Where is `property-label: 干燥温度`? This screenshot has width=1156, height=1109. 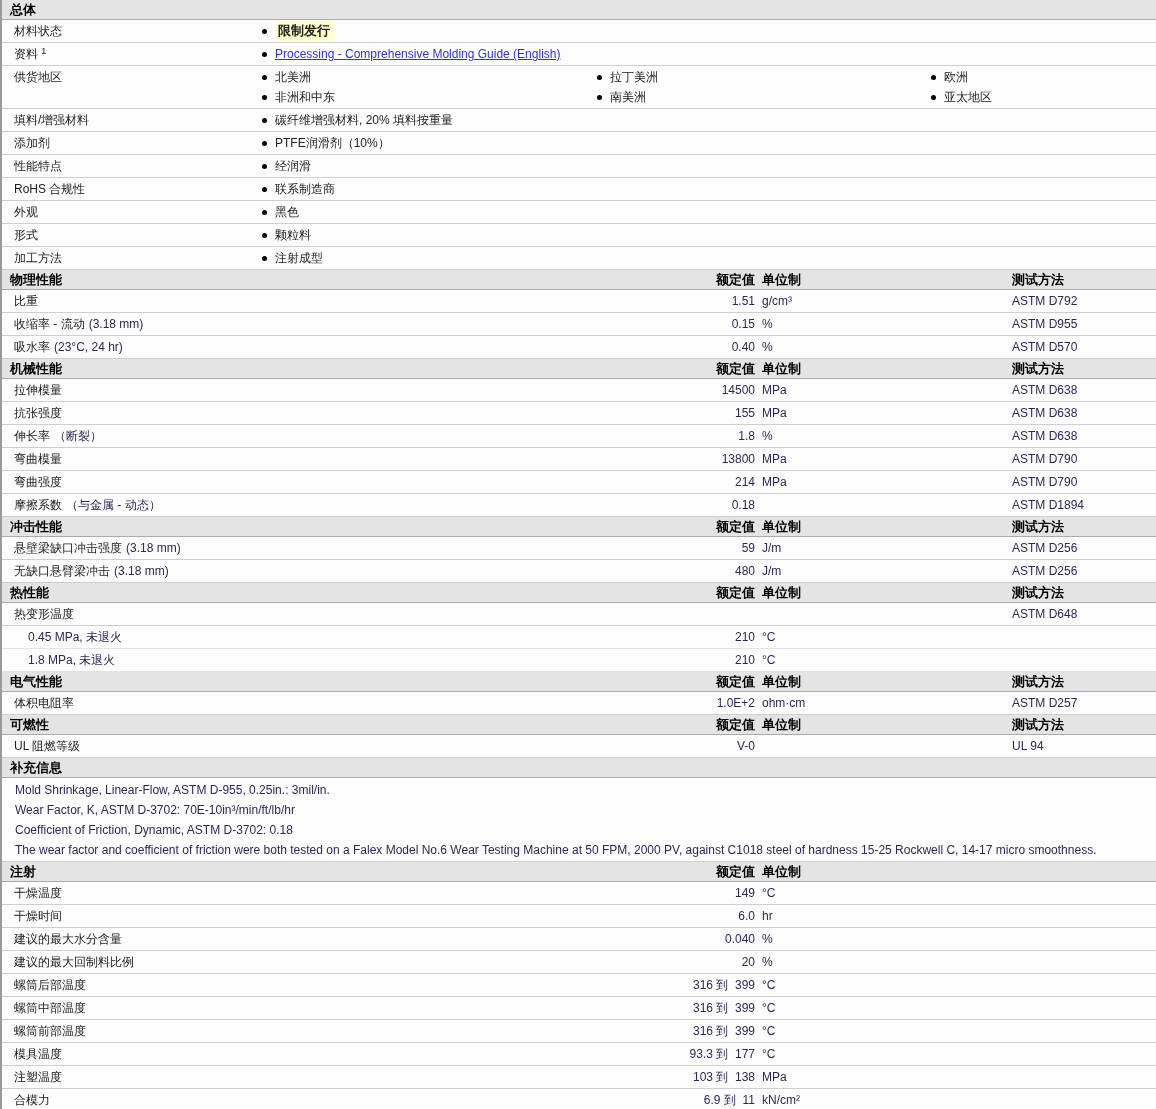
property-label: 干燥温度 is located at coordinates (38, 893).